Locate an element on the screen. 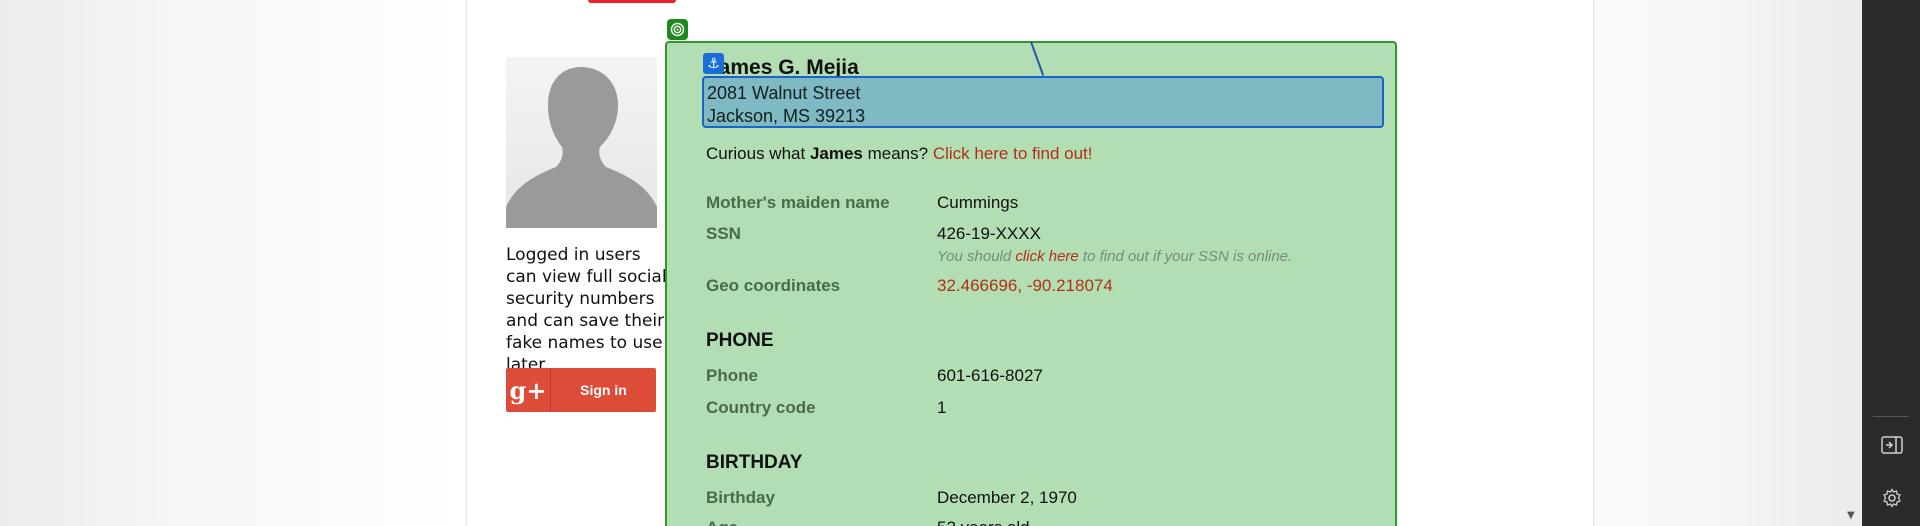 The width and height of the screenshot is (1920, 526). rail-divider is located at coordinates (1891, 416).